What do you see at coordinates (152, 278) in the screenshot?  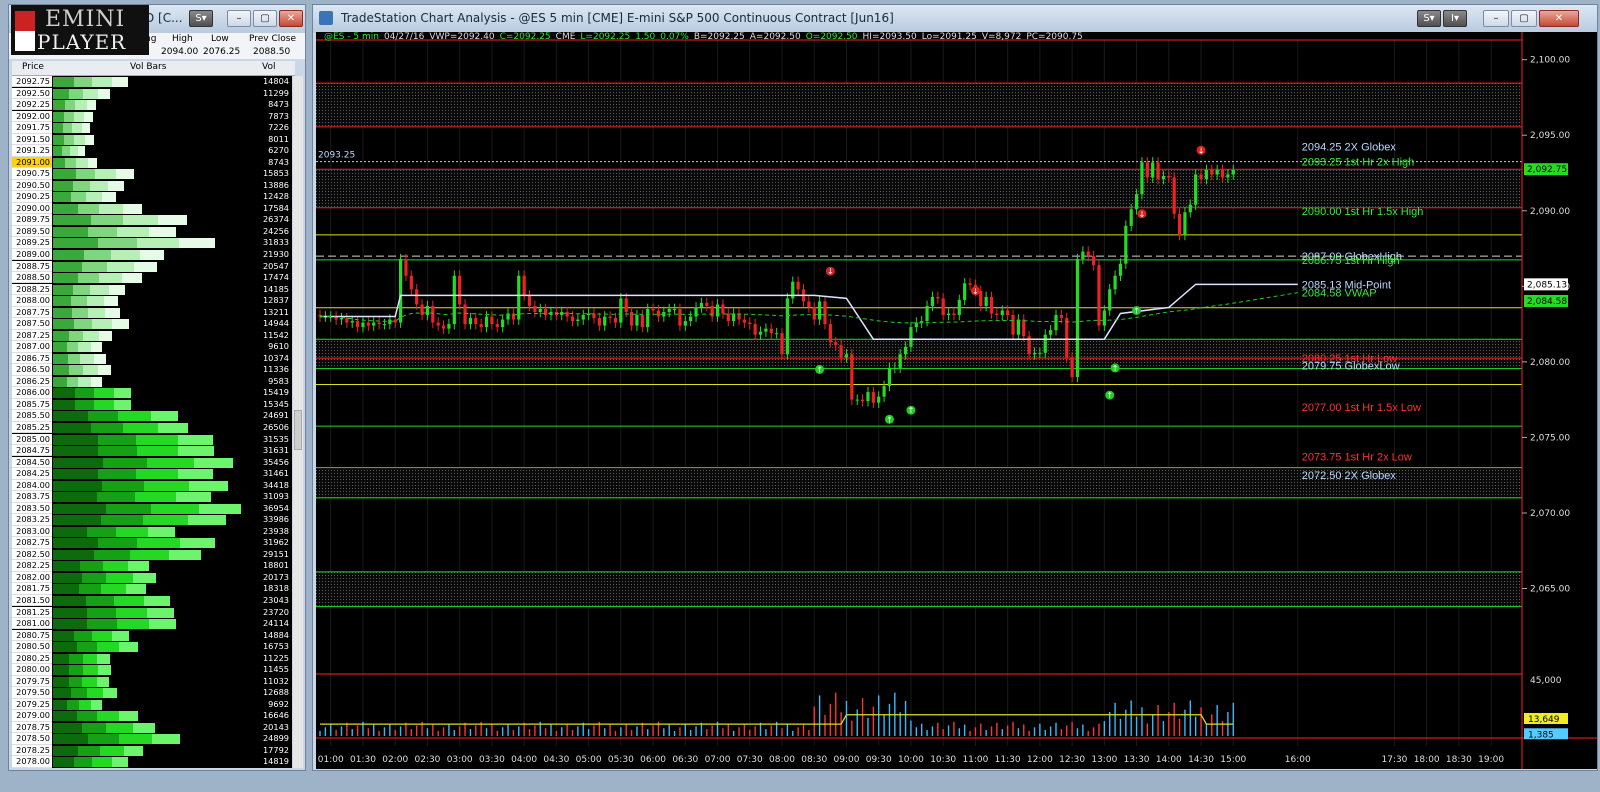 I see `profile-row: 2088.50 17474` at bounding box center [152, 278].